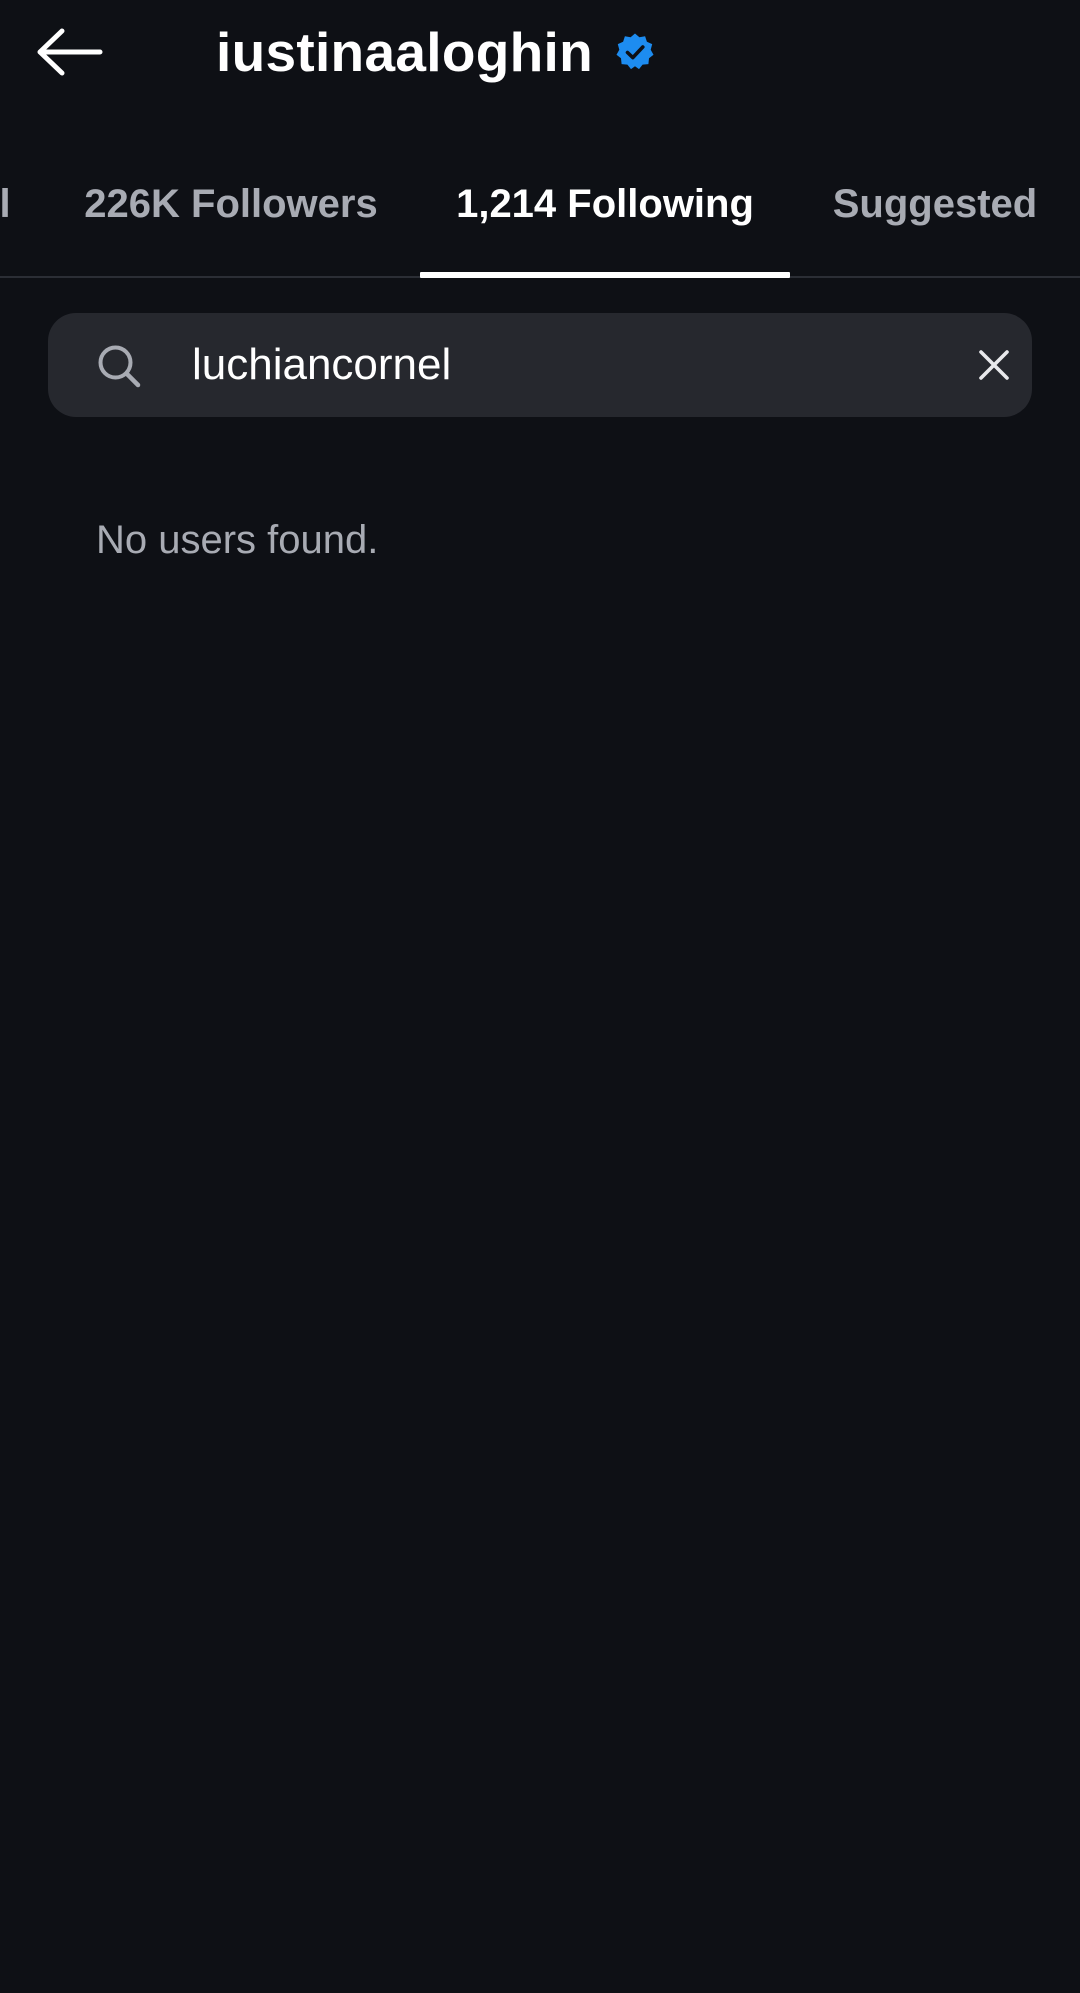 The height and width of the screenshot is (1993, 1080). What do you see at coordinates (231, 208) in the screenshot?
I see `tab-followers: 226K Followers` at bounding box center [231, 208].